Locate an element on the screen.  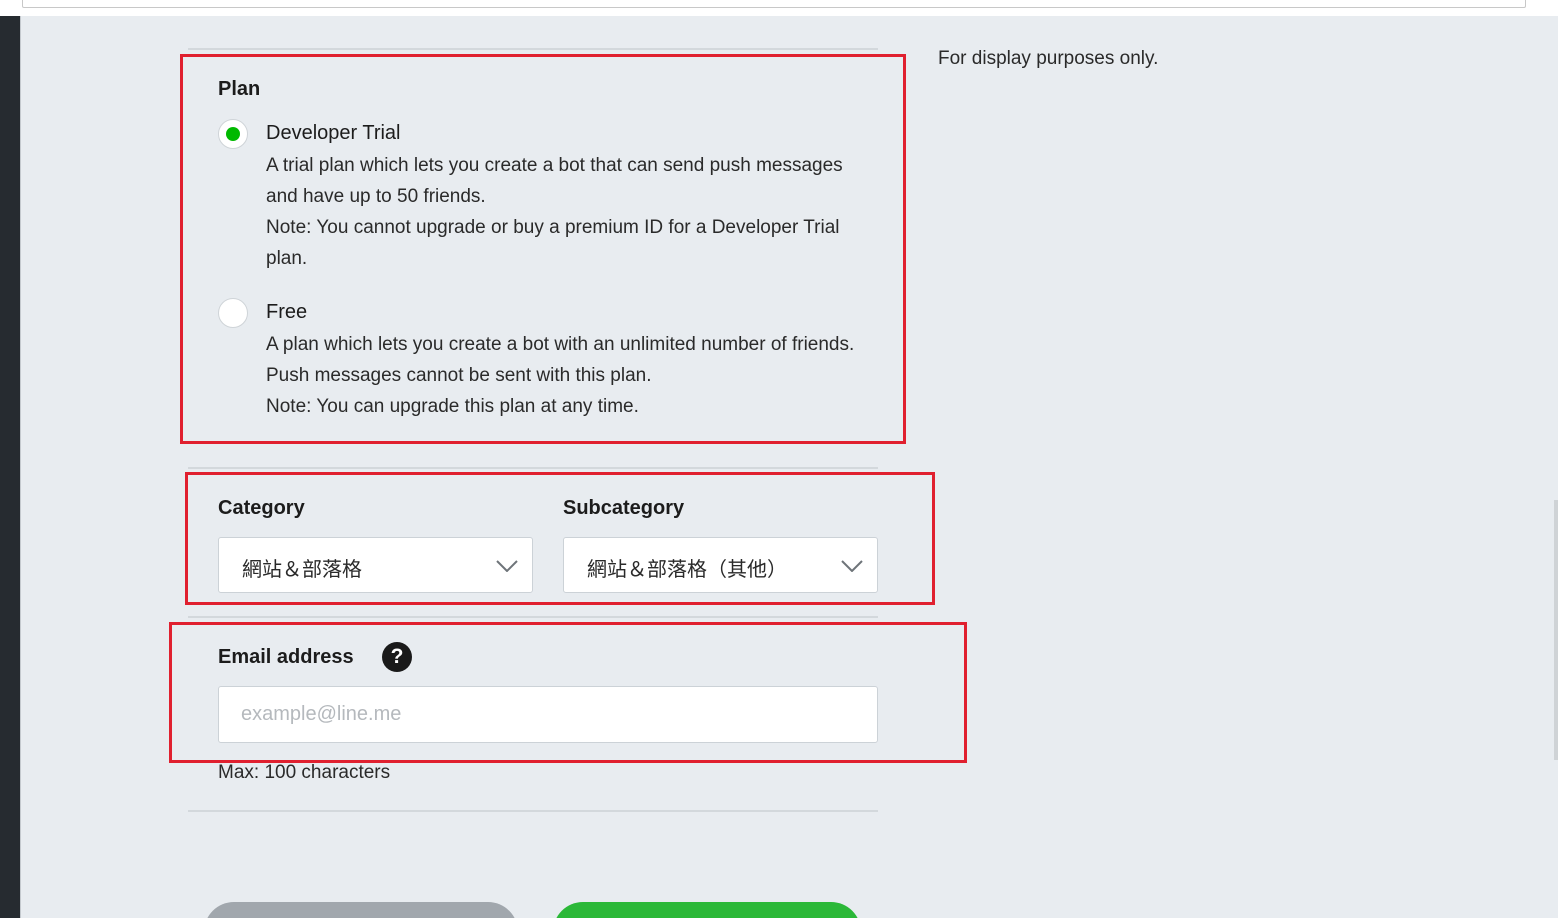
highlight-box-category is located at coordinates (560, 538).